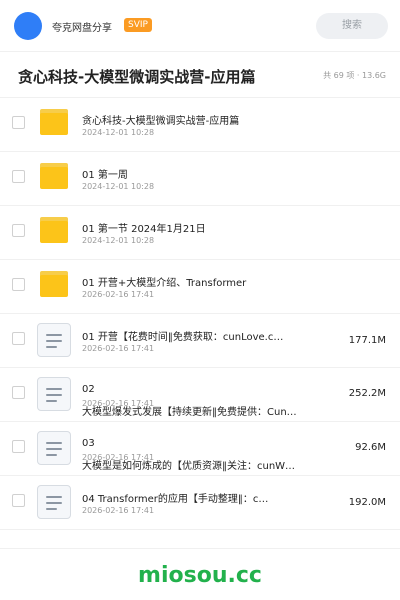  Describe the element at coordinates (88, 389) in the screenshot. I see `item-name: 02` at that location.